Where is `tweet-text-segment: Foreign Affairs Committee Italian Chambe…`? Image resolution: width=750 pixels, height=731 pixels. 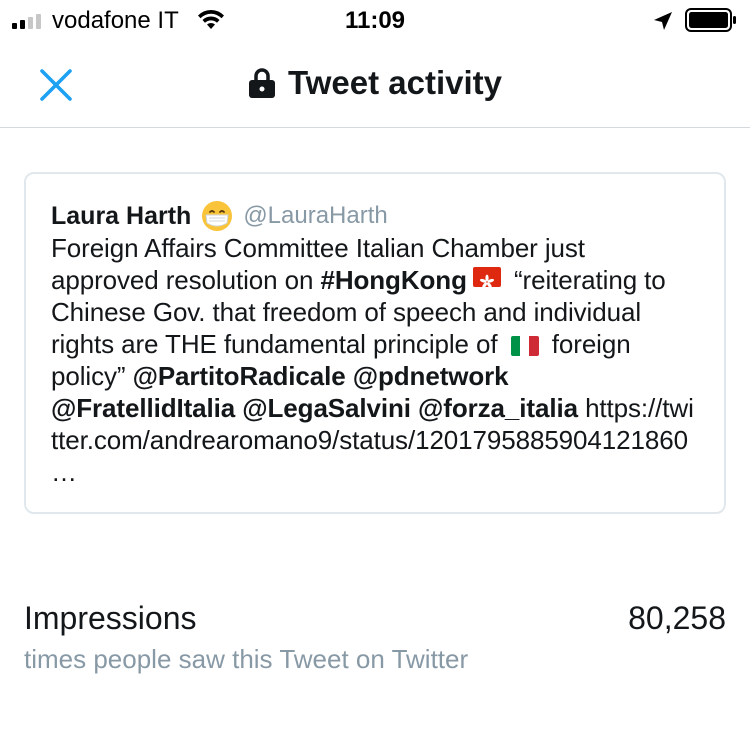 tweet-text-segment: Foreign Affairs Committee Italian Chambe… is located at coordinates (318, 264).